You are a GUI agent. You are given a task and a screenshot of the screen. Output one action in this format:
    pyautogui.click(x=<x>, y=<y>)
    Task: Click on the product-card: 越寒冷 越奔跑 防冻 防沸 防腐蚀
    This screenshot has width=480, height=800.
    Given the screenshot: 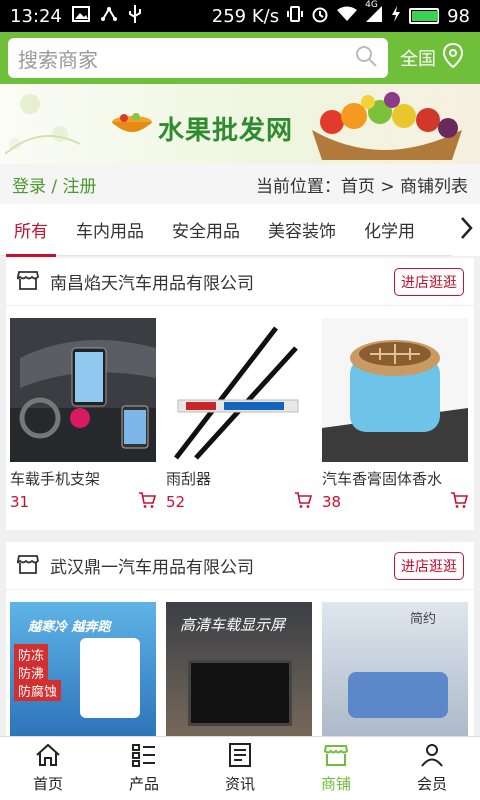 What is the action you would take?
    pyautogui.click(x=83, y=669)
    